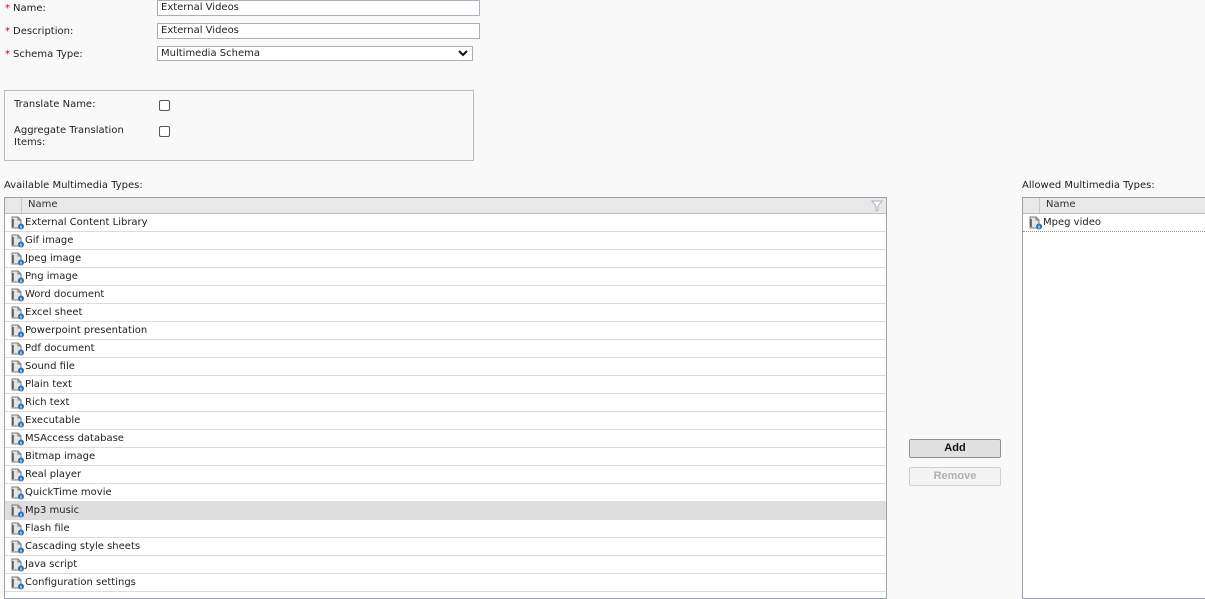 The height and width of the screenshot is (599, 1205). Describe the element at coordinates (955, 476) in the screenshot. I see `remove-button: Remove` at that location.